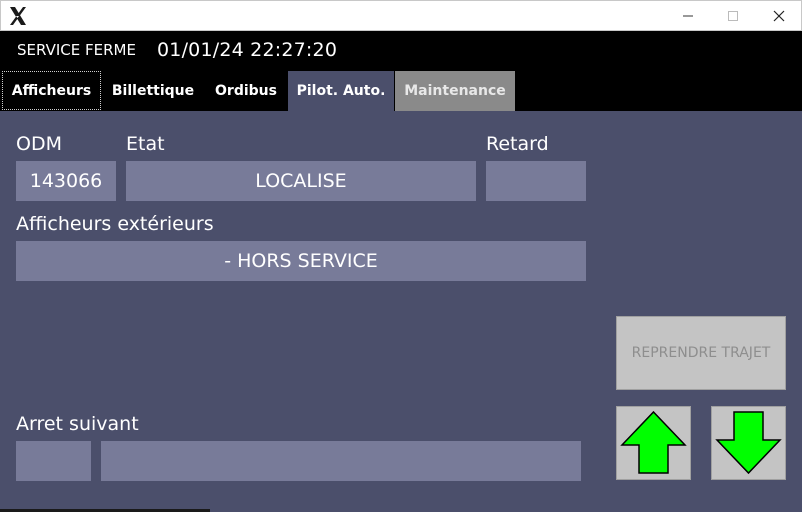  Describe the element at coordinates (246, 91) in the screenshot. I see `tab-ordibus: Ordibus` at that location.